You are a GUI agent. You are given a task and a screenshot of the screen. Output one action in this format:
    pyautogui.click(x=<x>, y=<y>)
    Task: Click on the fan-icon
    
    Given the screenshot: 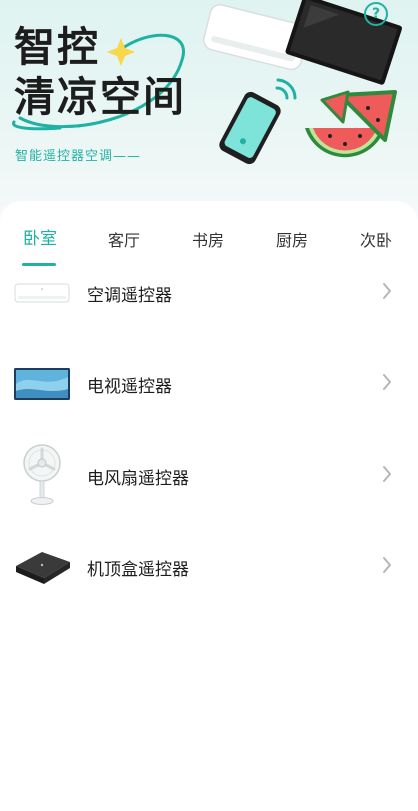 What is the action you would take?
    pyautogui.click(x=42, y=474)
    